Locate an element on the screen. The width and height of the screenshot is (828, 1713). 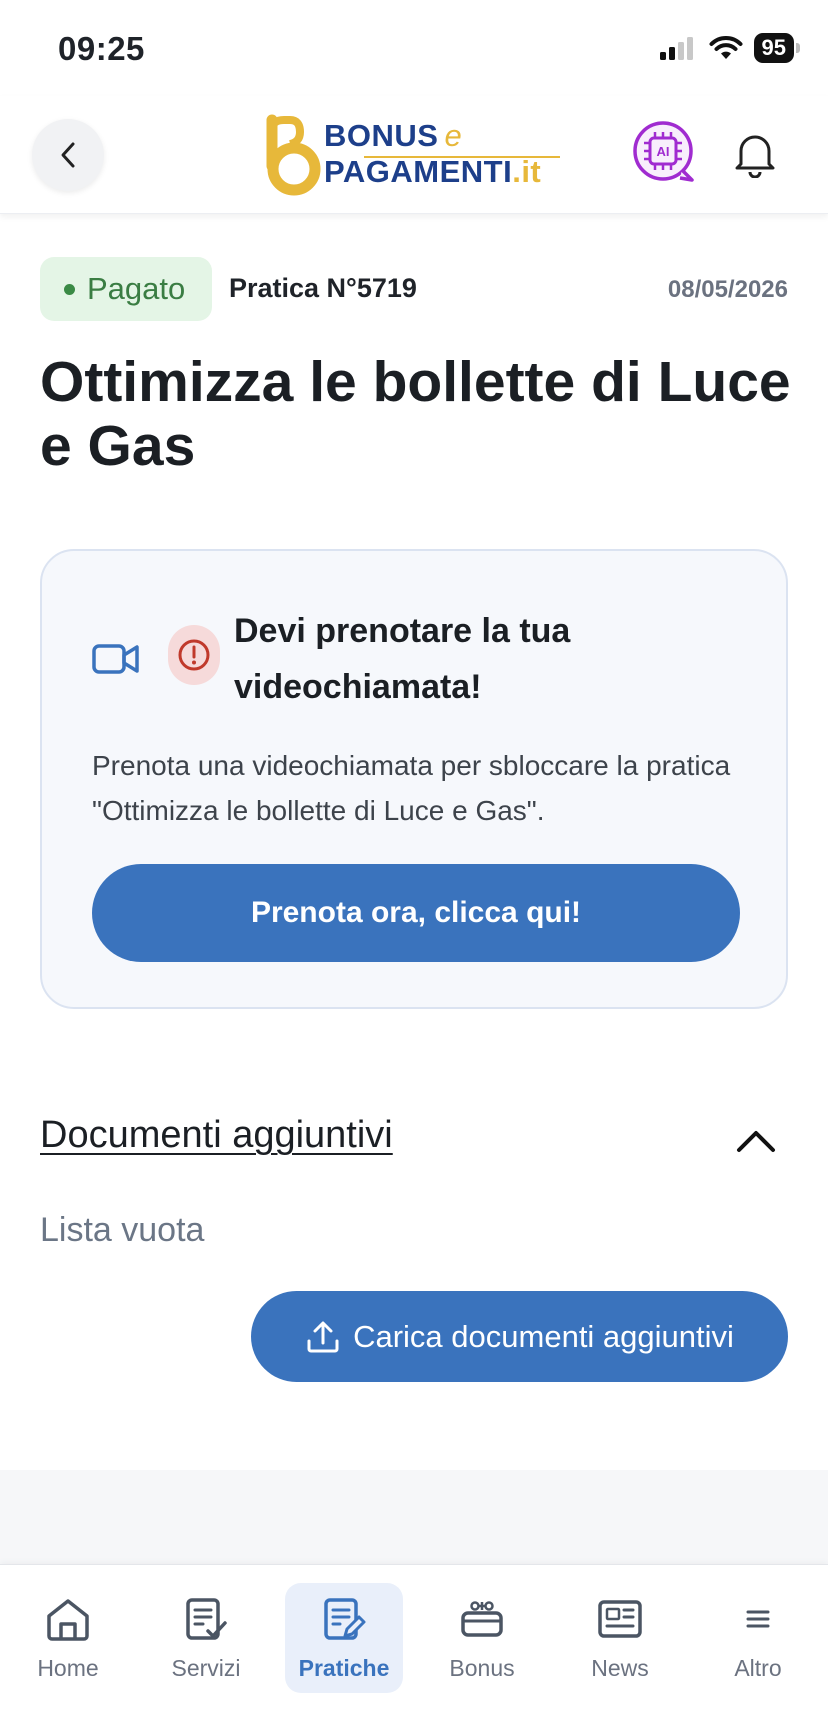
servizi-icon is located at coordinates (206, 1619).